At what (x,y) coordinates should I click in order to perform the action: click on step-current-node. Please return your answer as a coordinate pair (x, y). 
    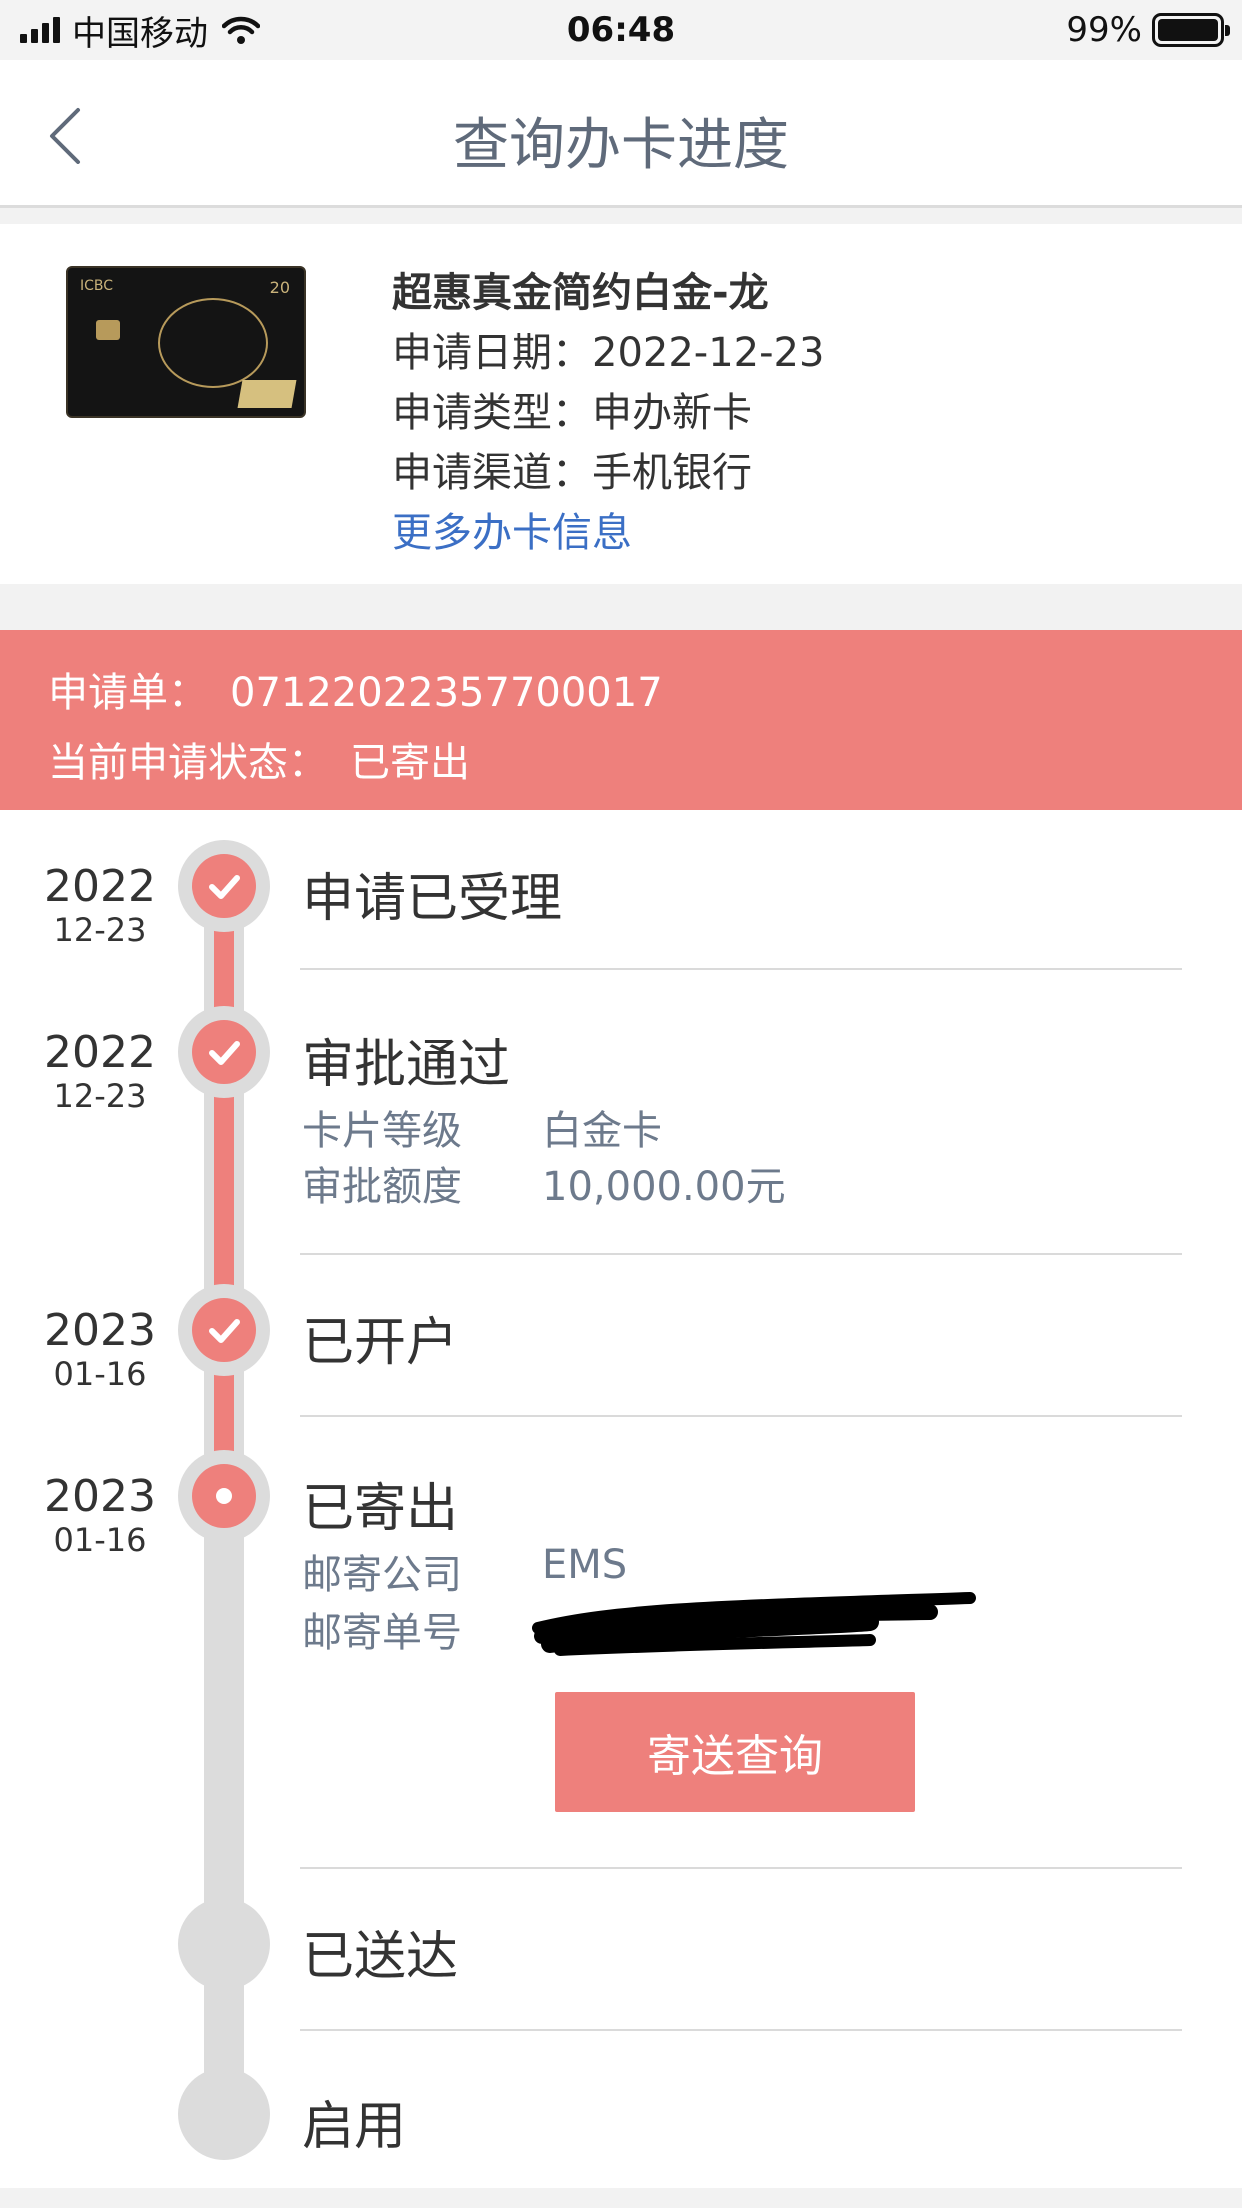
    Looking at the image, I should click on (224, 1496).